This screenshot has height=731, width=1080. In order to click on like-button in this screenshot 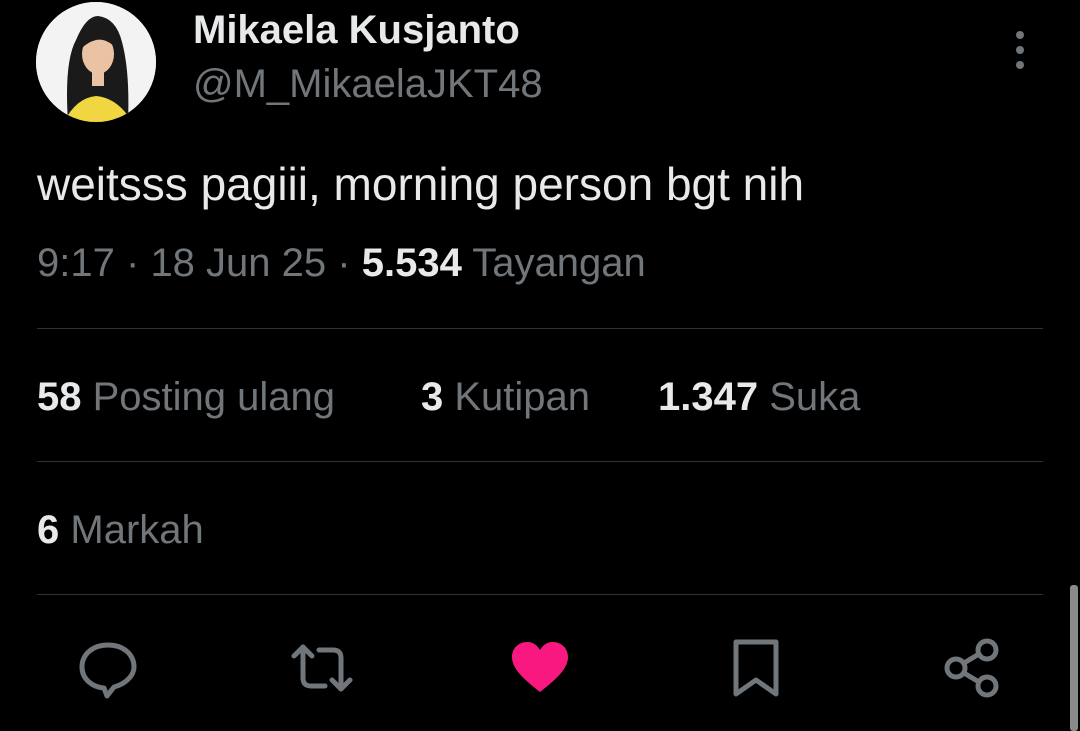, I will do `click(540, 668)`.